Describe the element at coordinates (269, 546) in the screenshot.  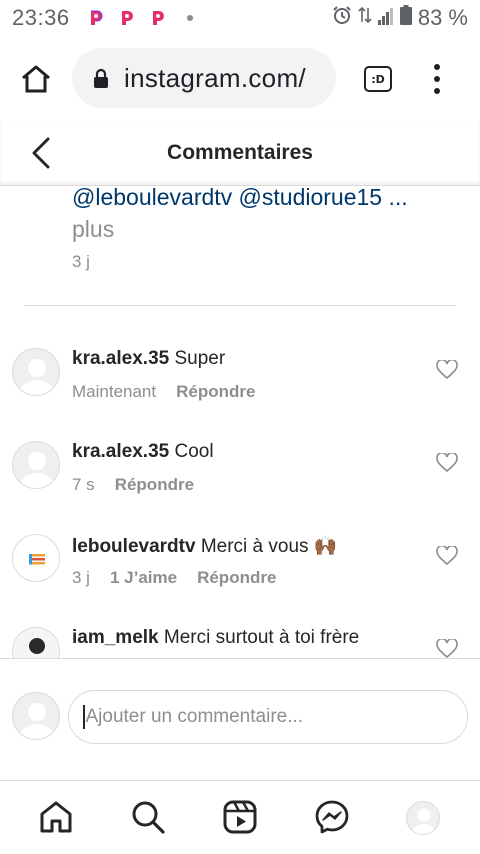
I see `comment-body: Merci à vous 🙌🏾` at that location.